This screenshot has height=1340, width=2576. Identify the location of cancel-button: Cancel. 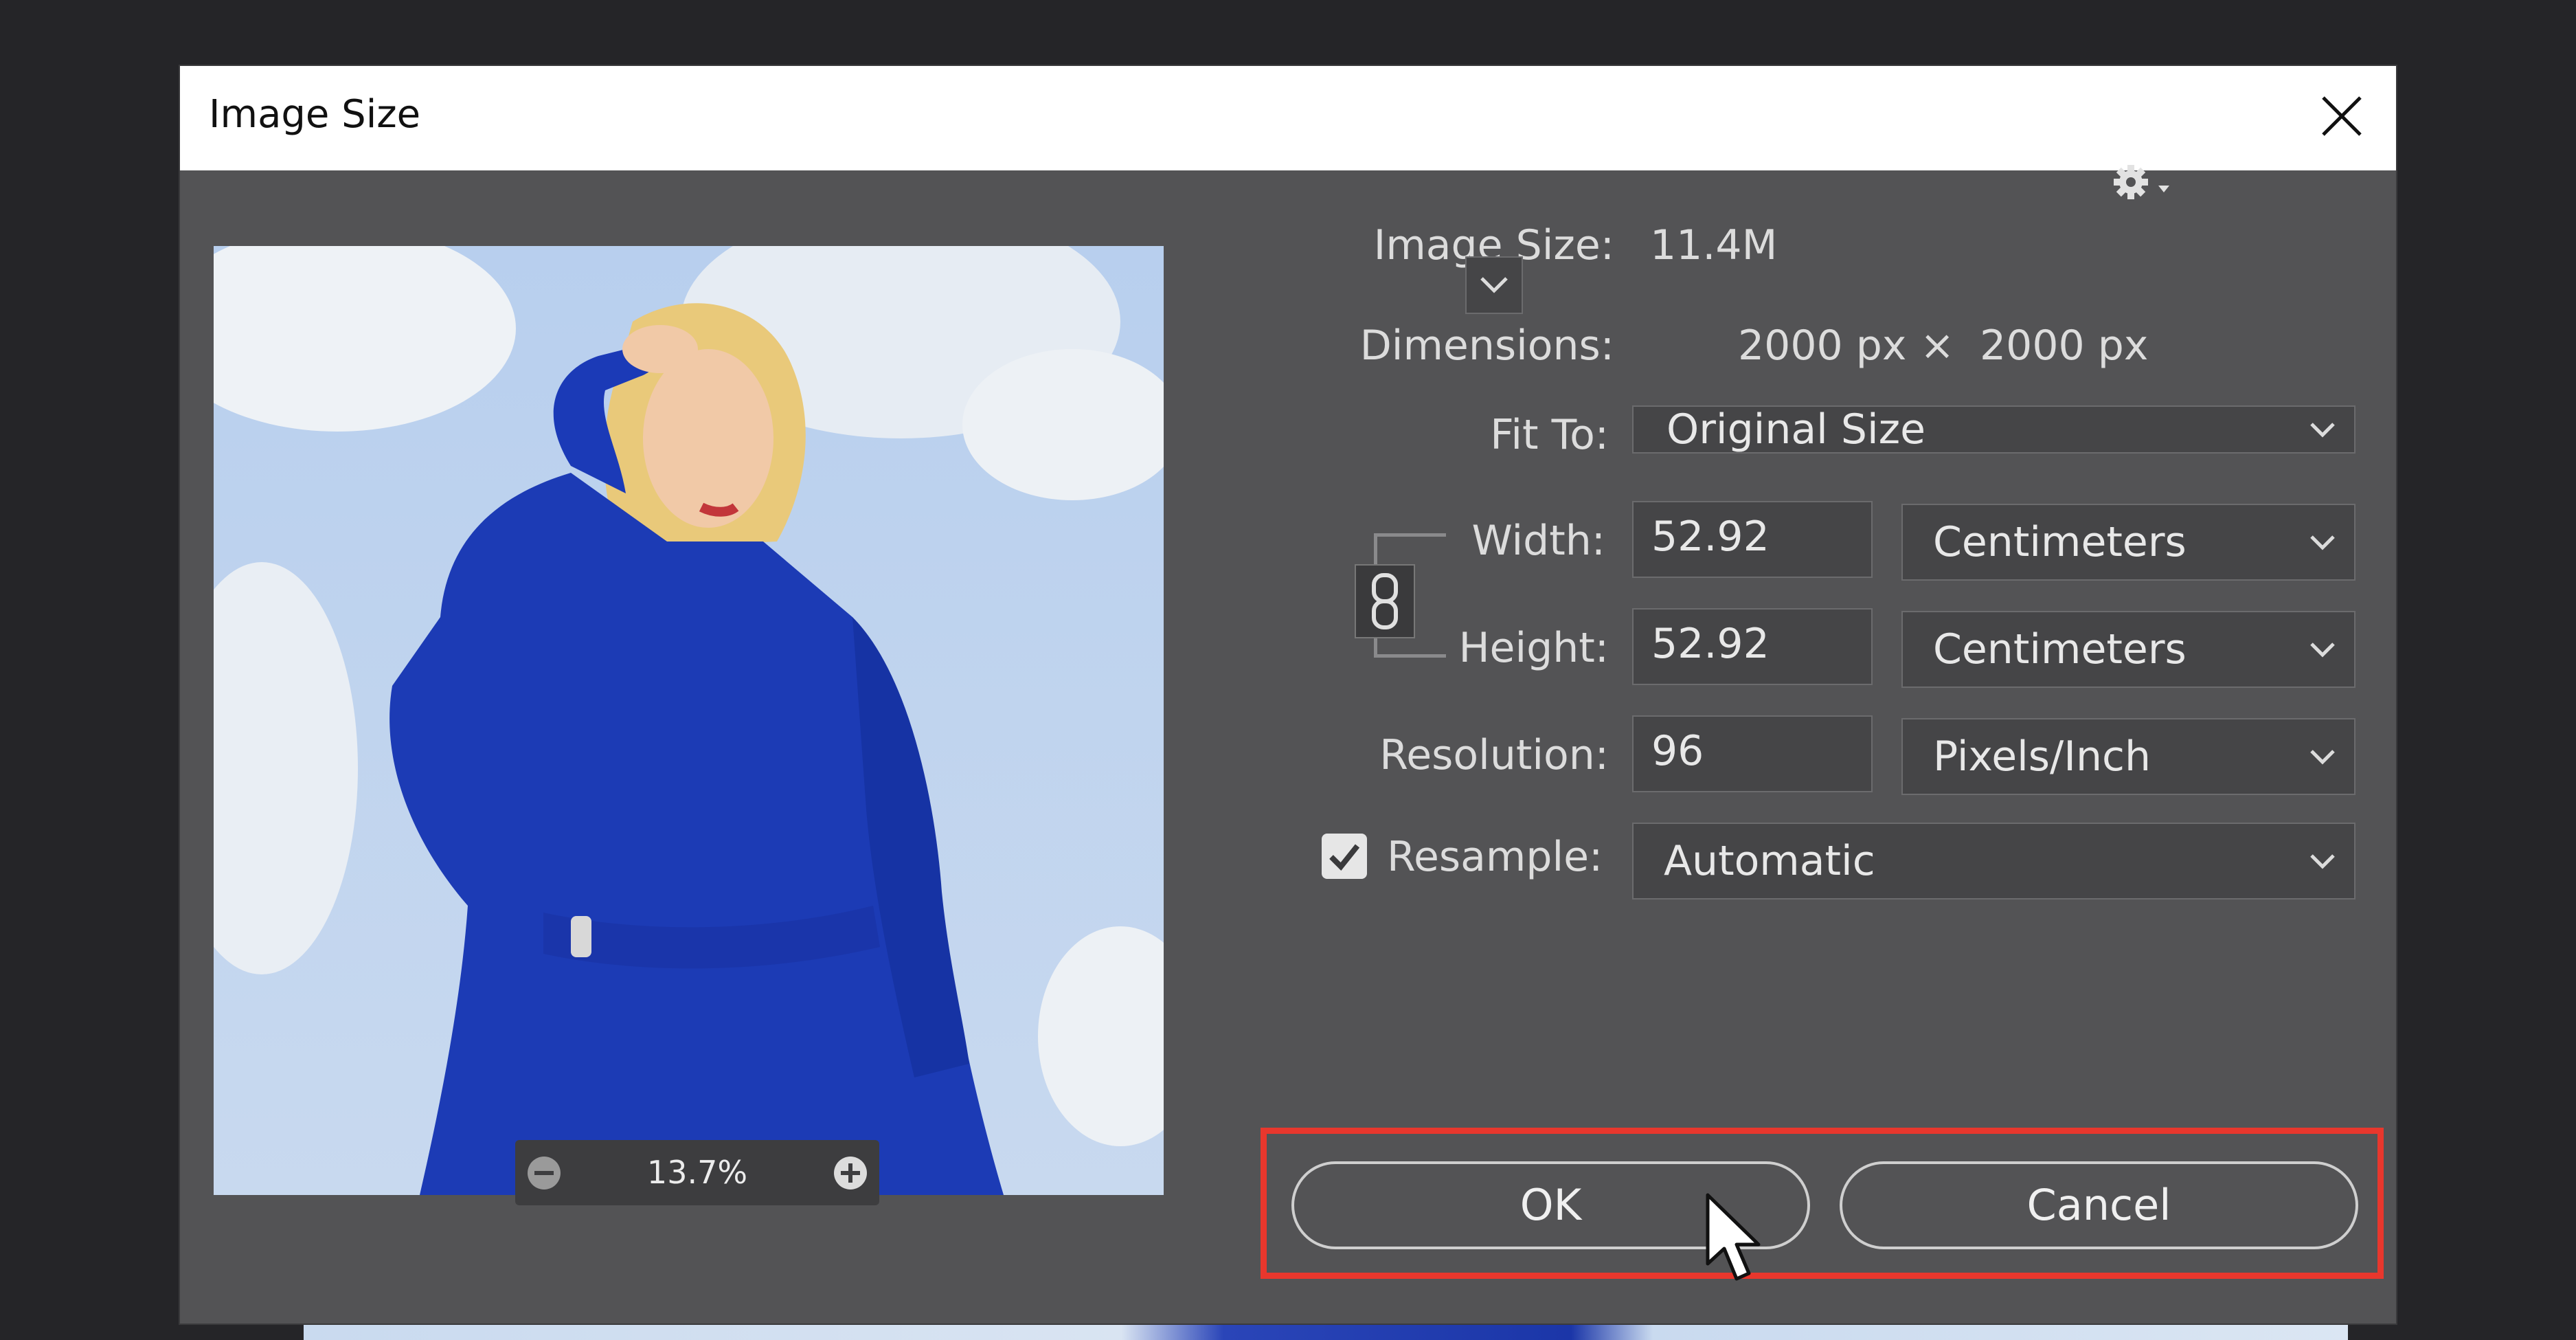
(2099, 1205).